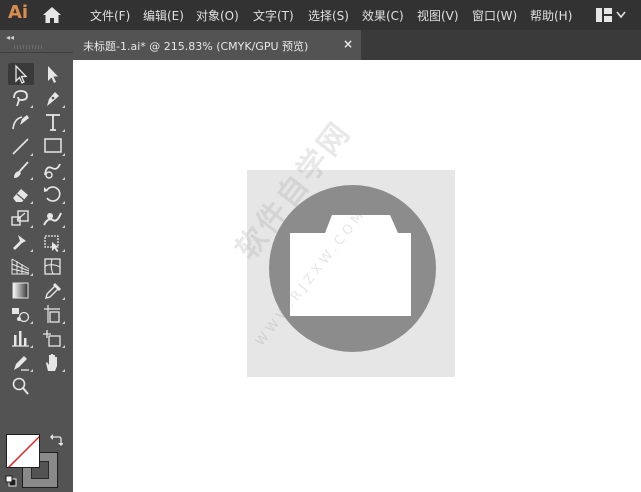 The width and height of the screenshot is (641, 492). What do you see at coordinates (348, 44) in the screenshot?
I see `close-icon: ×` at bounding box center [348, 44].